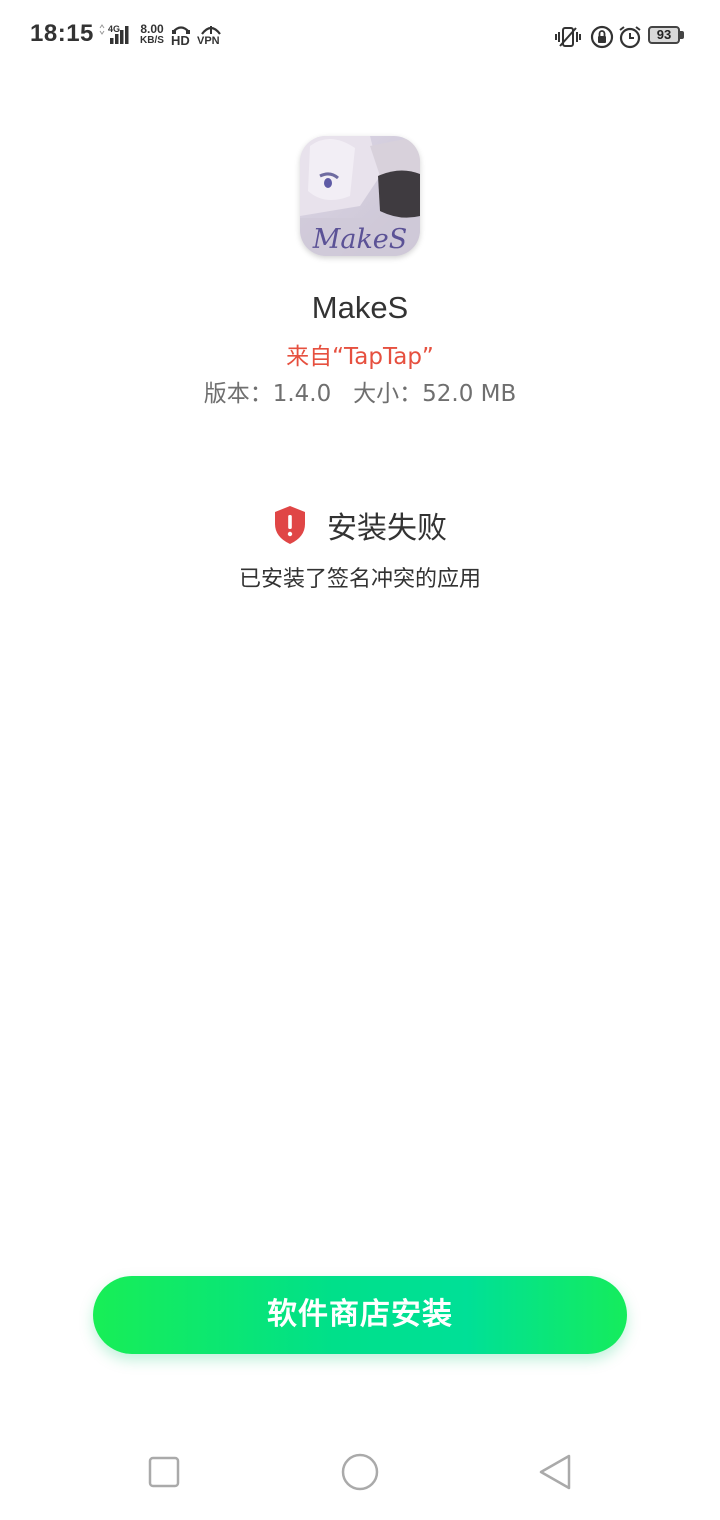  I want to click on install-from-store-button: 软件商店安装, so click(360, 1315).